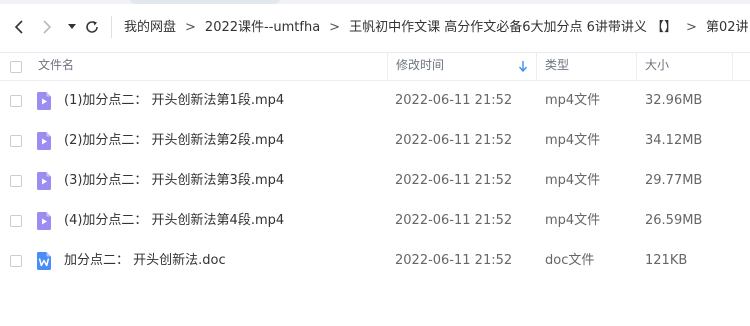 This screenshot has width=750, height=326. Describe the element at coordinates (666, 260) in the screenshot. I see `file-size: 121KB` at that location.